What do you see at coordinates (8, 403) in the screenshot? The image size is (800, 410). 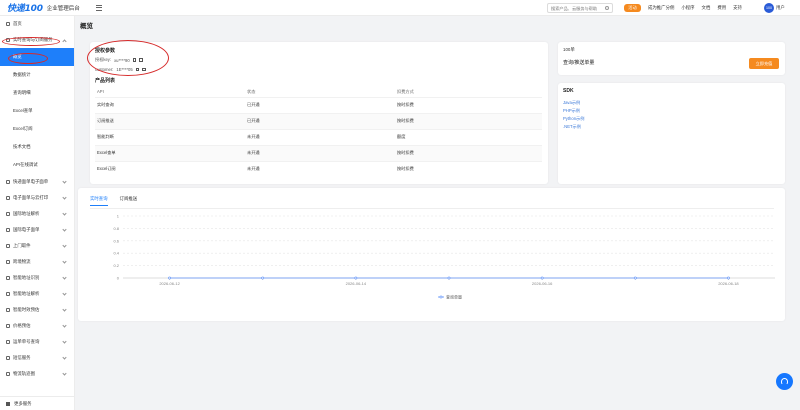 I see `grid-icon` at bounding box center [8, 403].